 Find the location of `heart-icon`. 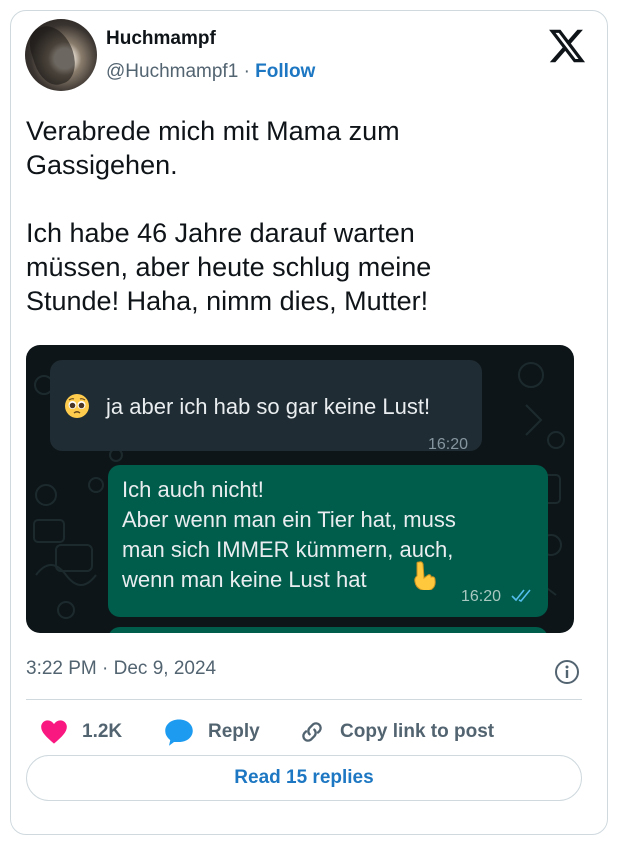

heart-icon is located at coordinates (54, 732).